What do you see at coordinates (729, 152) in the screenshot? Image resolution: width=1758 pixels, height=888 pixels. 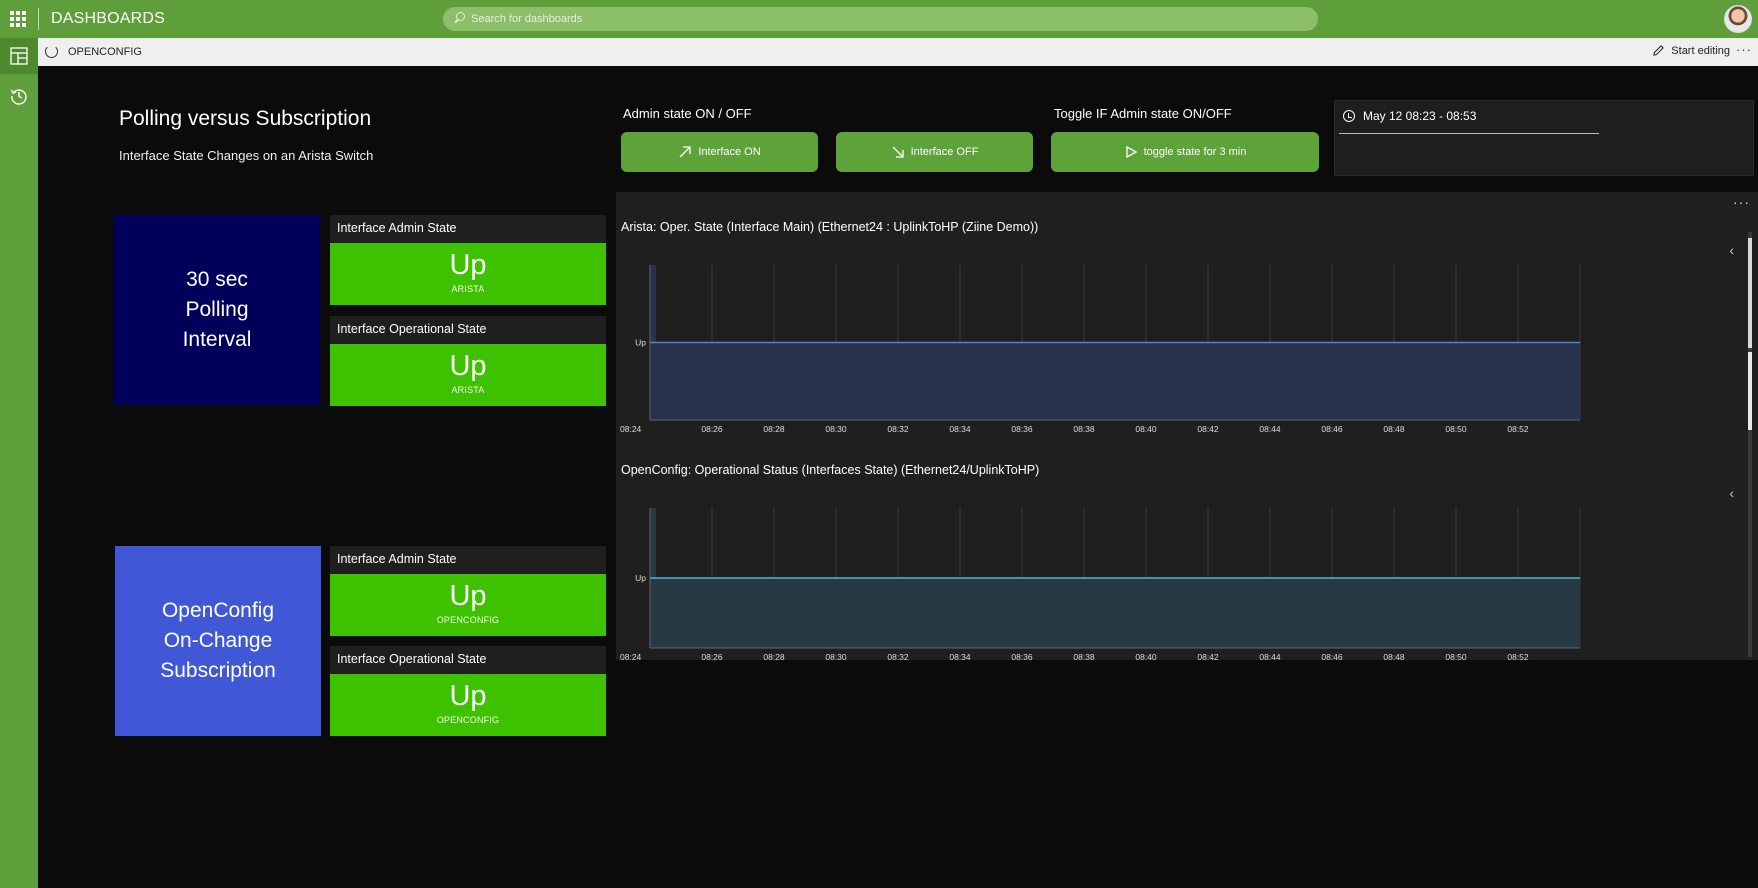 I see `interface-on-label: Interface ON` at bounding box center [729, 152].